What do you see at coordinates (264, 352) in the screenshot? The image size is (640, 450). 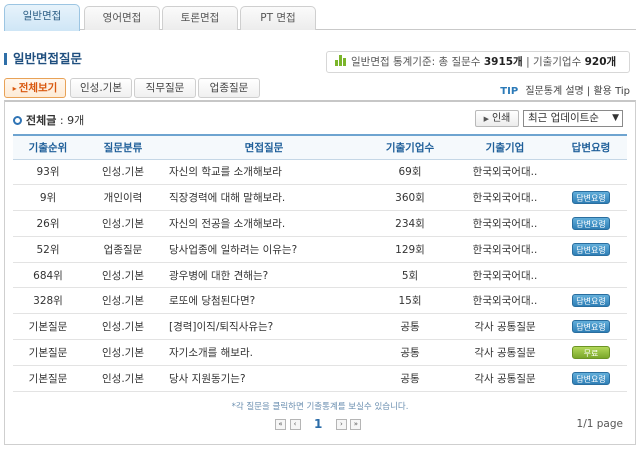 I see `cell-question: 자기소개를 해보라.` at bounding box center [264, 352].